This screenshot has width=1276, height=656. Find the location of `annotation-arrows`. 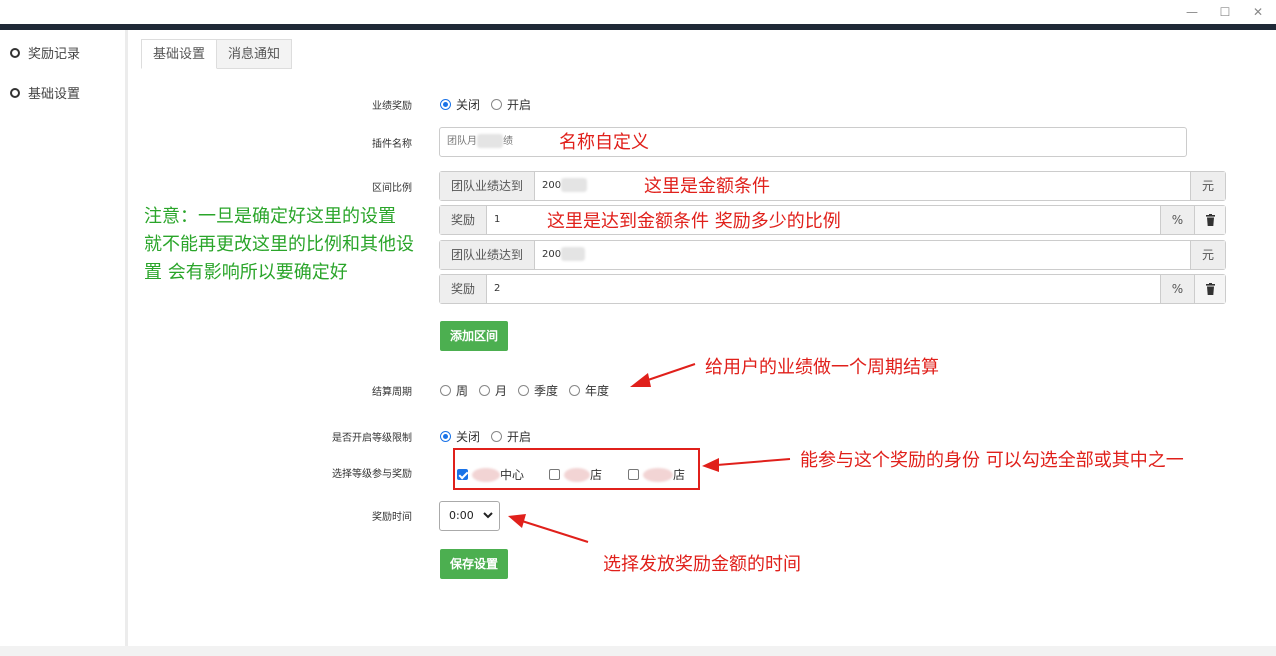

annotation-arrows is located at coordinates (649, 453).